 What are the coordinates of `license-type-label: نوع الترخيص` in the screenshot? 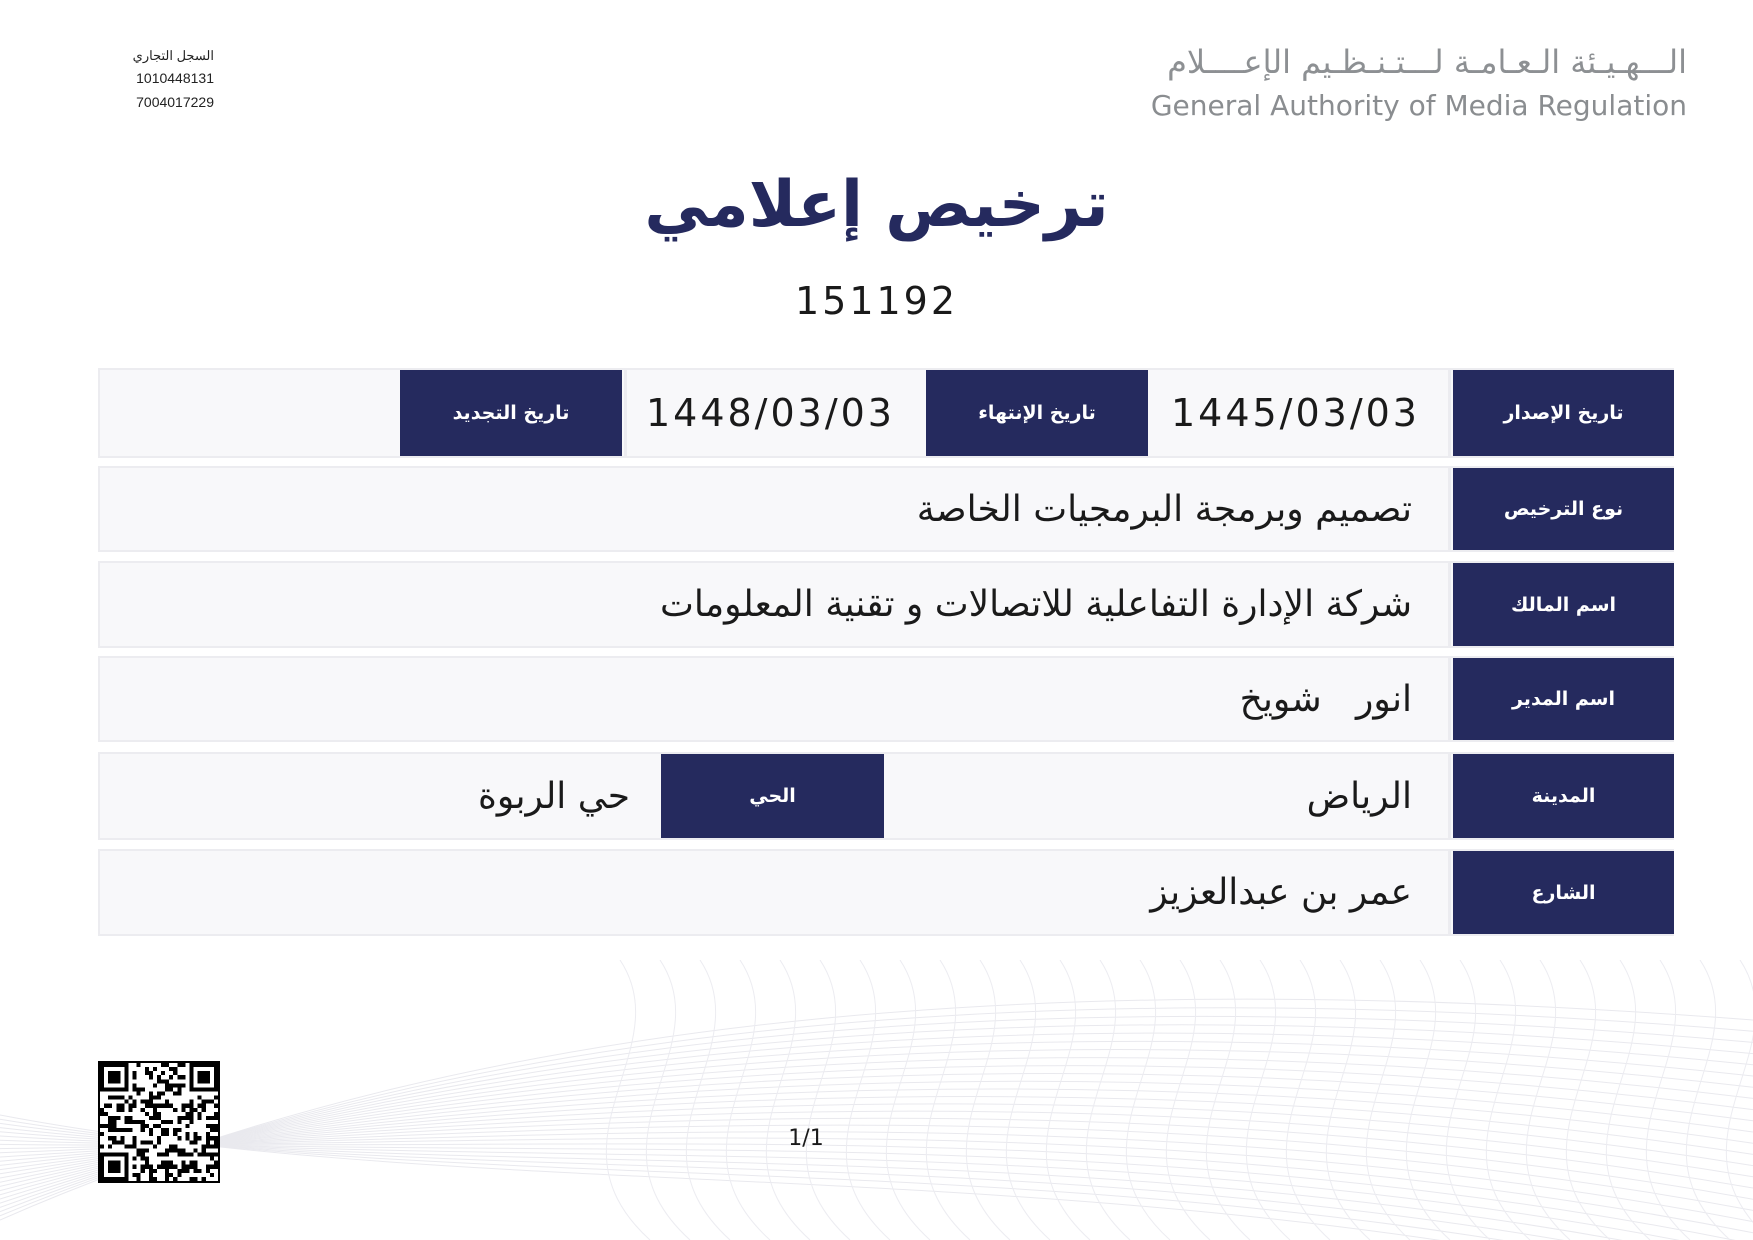 It's located at (1563, 509).